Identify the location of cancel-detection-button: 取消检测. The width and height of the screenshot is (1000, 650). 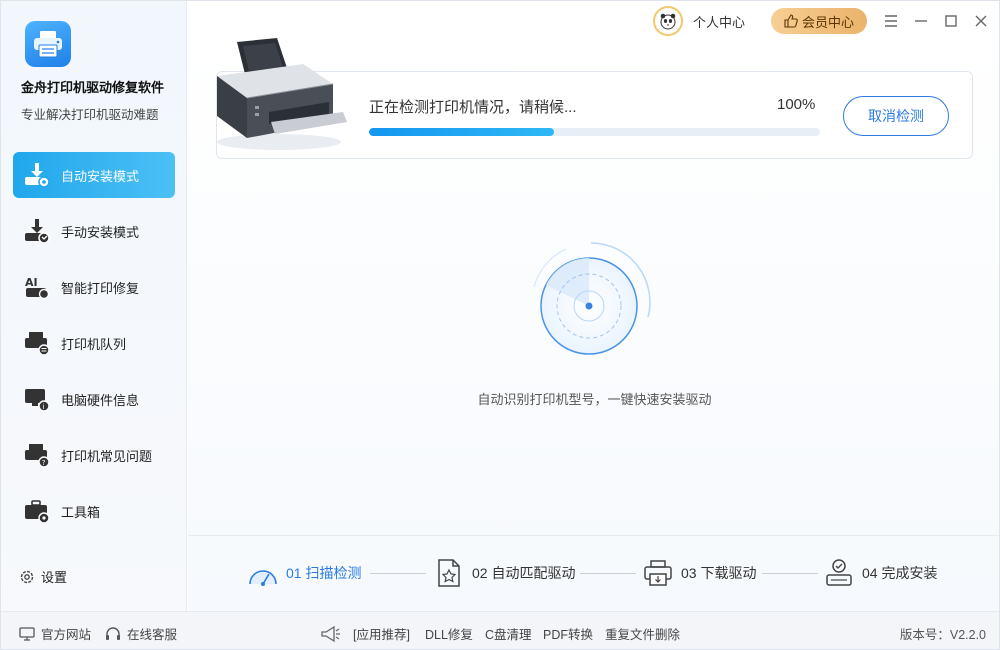
(896, 116).